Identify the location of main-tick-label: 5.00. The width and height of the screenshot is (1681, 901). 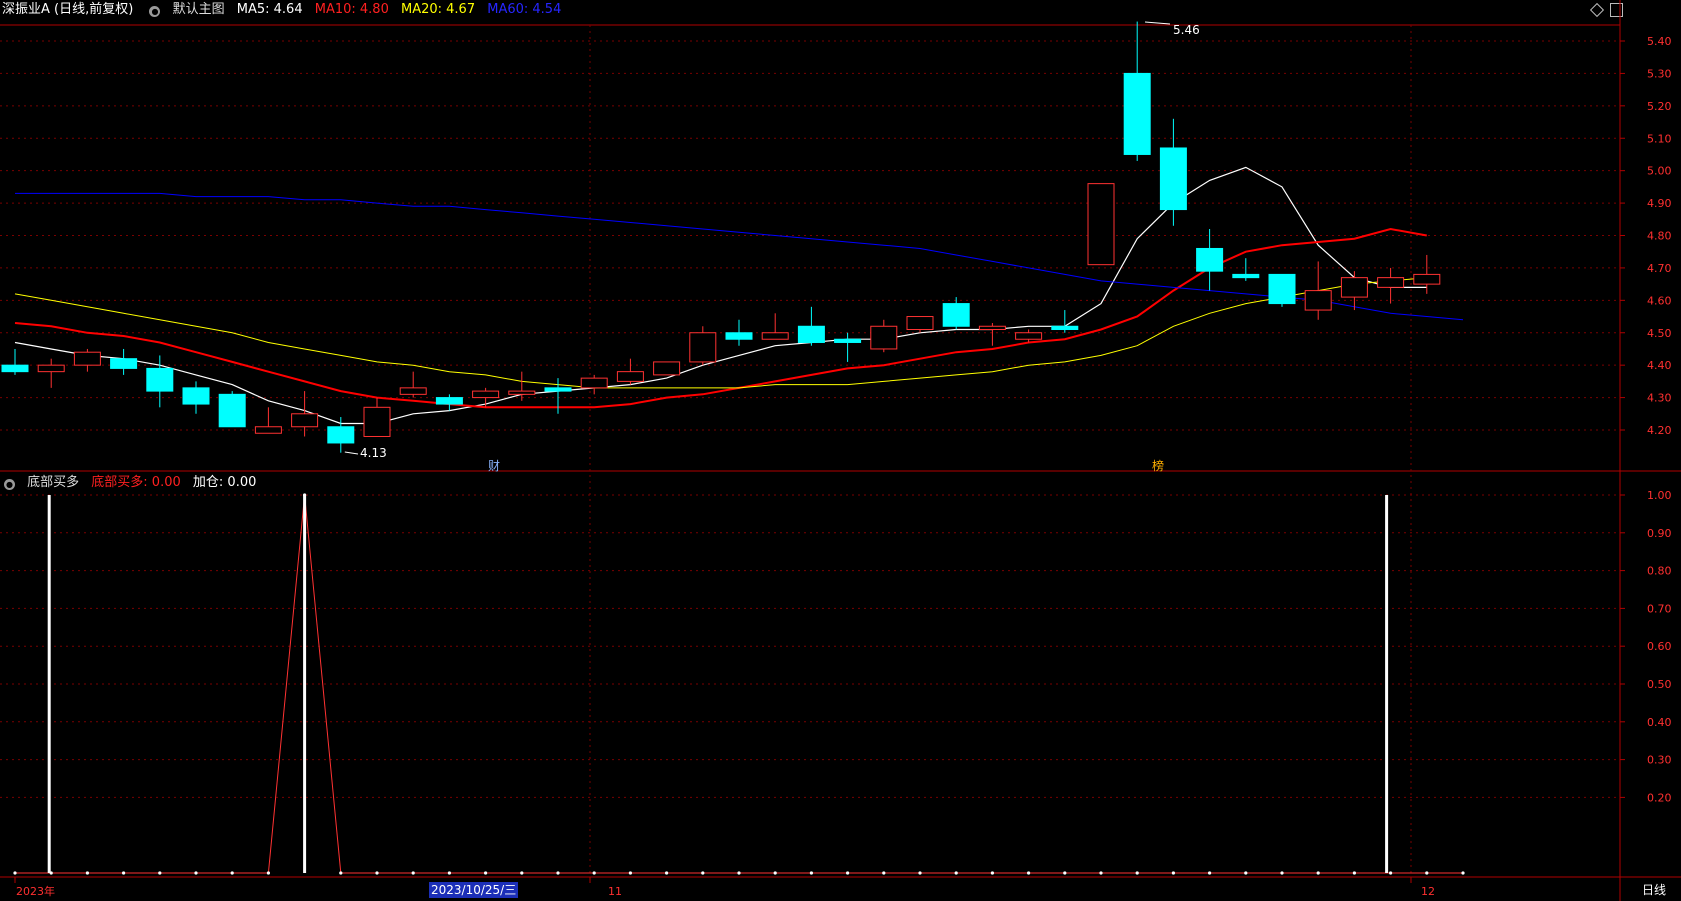
(1659, 171).